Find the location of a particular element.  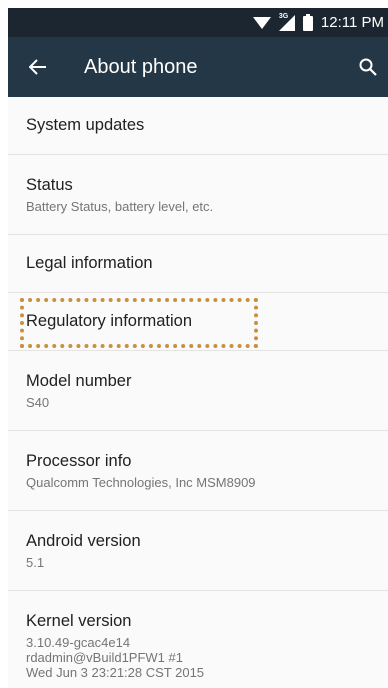

list-item-model-number: Model number S40 is located at coordinates (198, 391).